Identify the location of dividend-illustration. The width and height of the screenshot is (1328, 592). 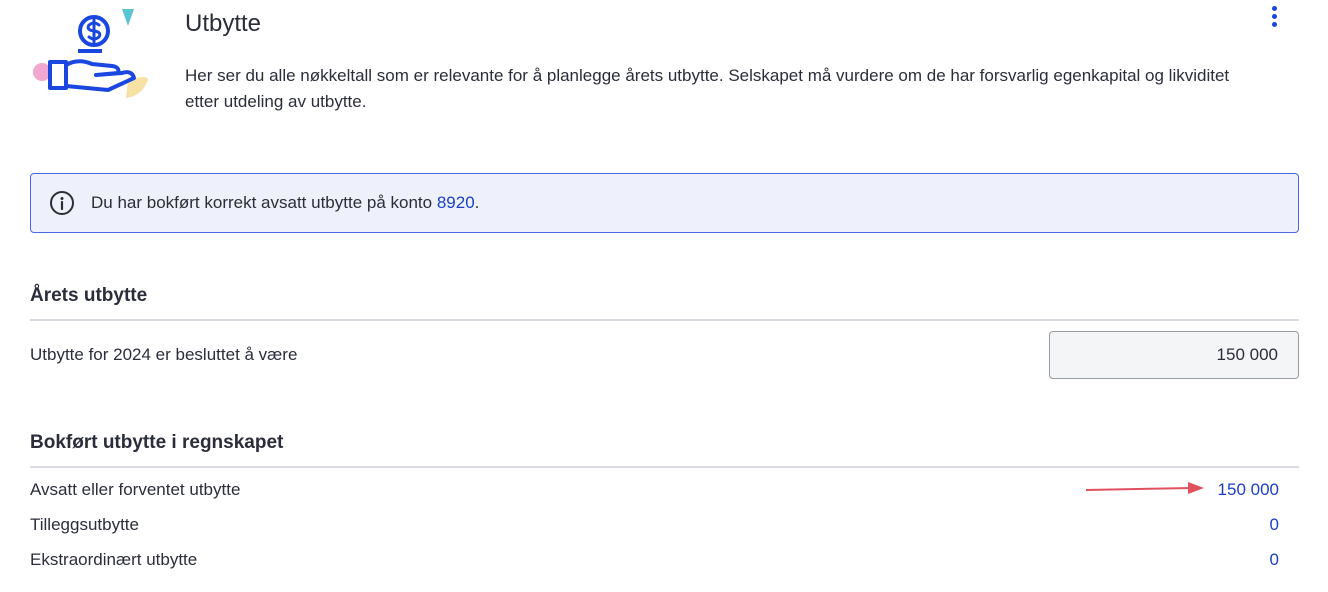
(90, 53).